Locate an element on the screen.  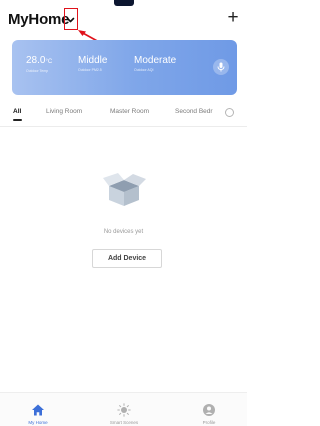
empty-box-icon is located at coordinates (124, 189).